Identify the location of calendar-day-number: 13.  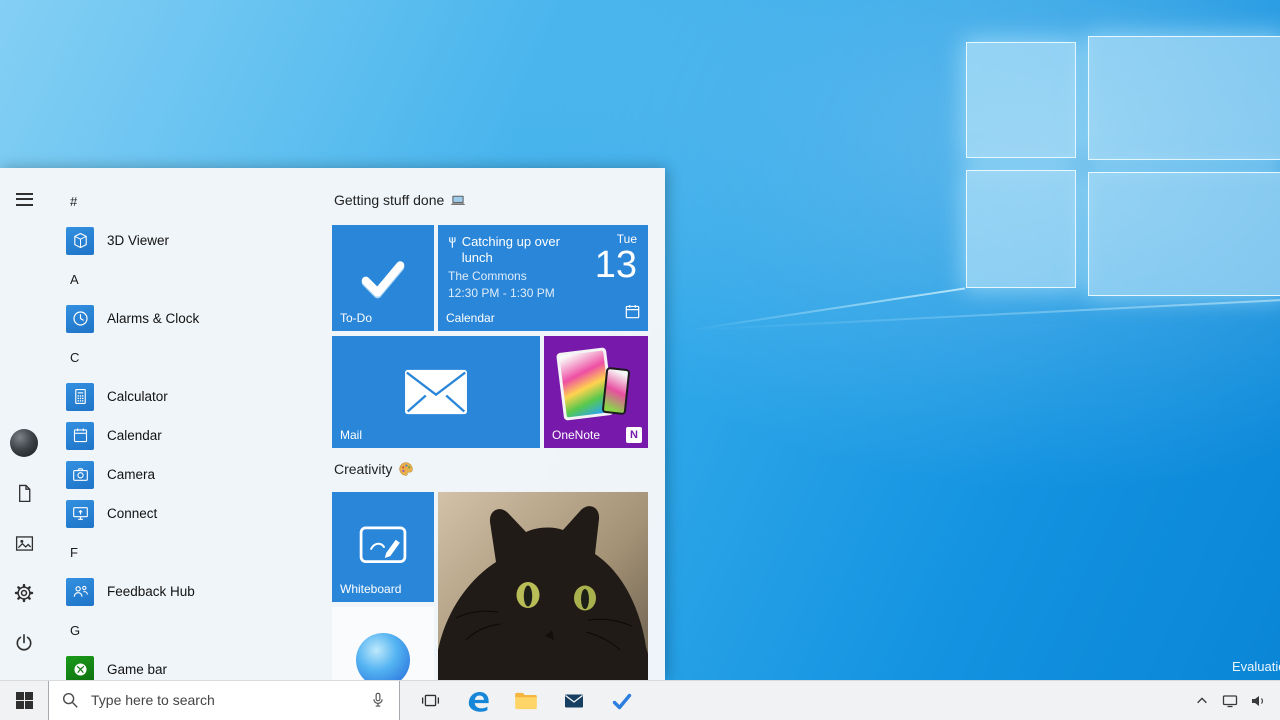
(615, 265).